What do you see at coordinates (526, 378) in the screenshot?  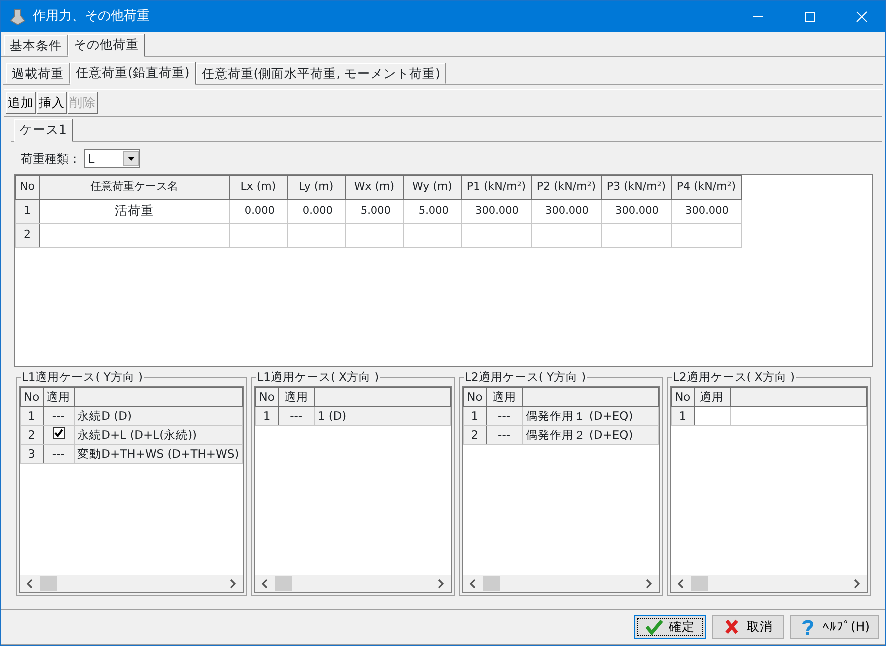 I see `group-title: L2適用ケース( Y方向 )` at bounding box center [526, 378].